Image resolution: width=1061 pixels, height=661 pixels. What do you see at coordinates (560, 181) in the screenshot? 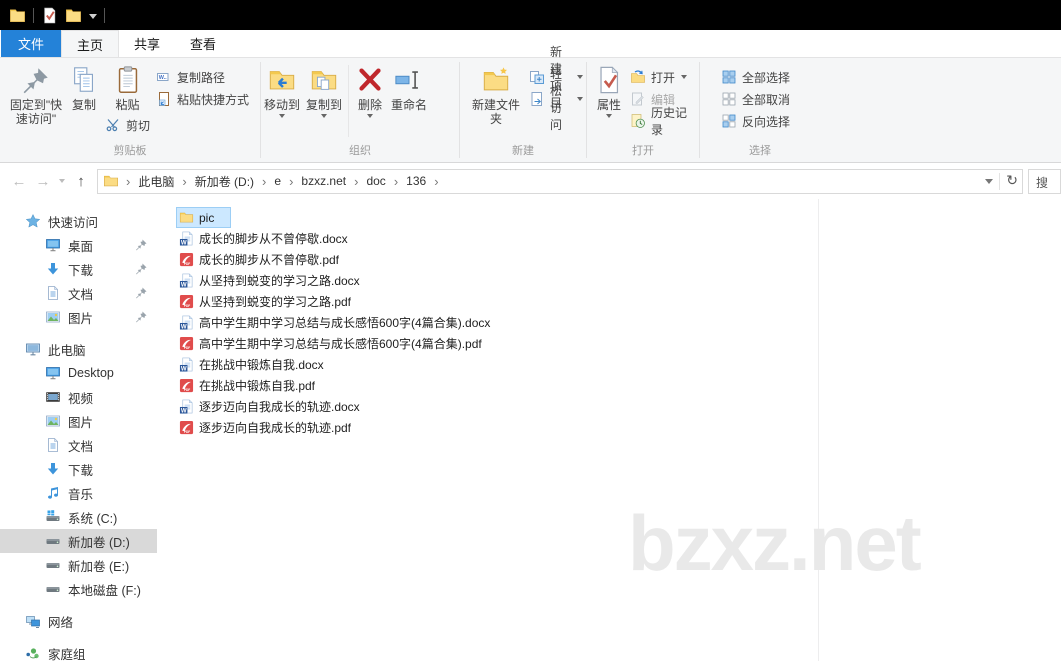
I see `breadcrumb: › 此电脑 › 新加卷 (D:) › e › bzxz.net › doc ›` at bounding box center [560, 181].